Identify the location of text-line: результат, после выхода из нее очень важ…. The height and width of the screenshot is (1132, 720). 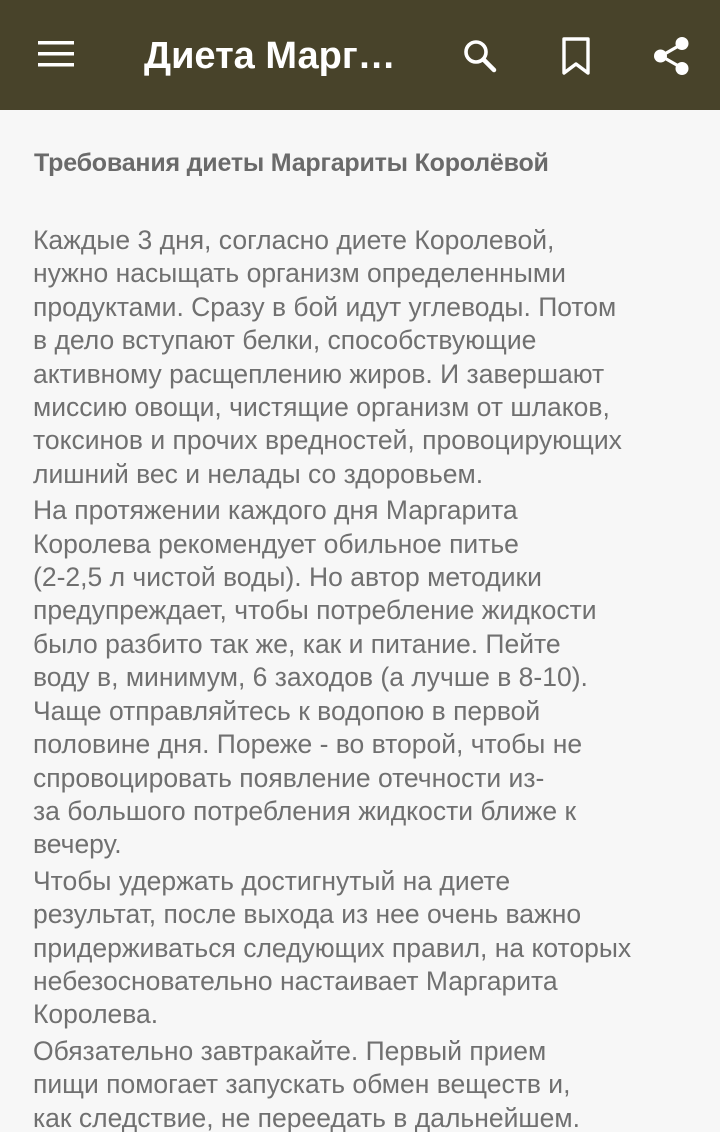
(307, 914).